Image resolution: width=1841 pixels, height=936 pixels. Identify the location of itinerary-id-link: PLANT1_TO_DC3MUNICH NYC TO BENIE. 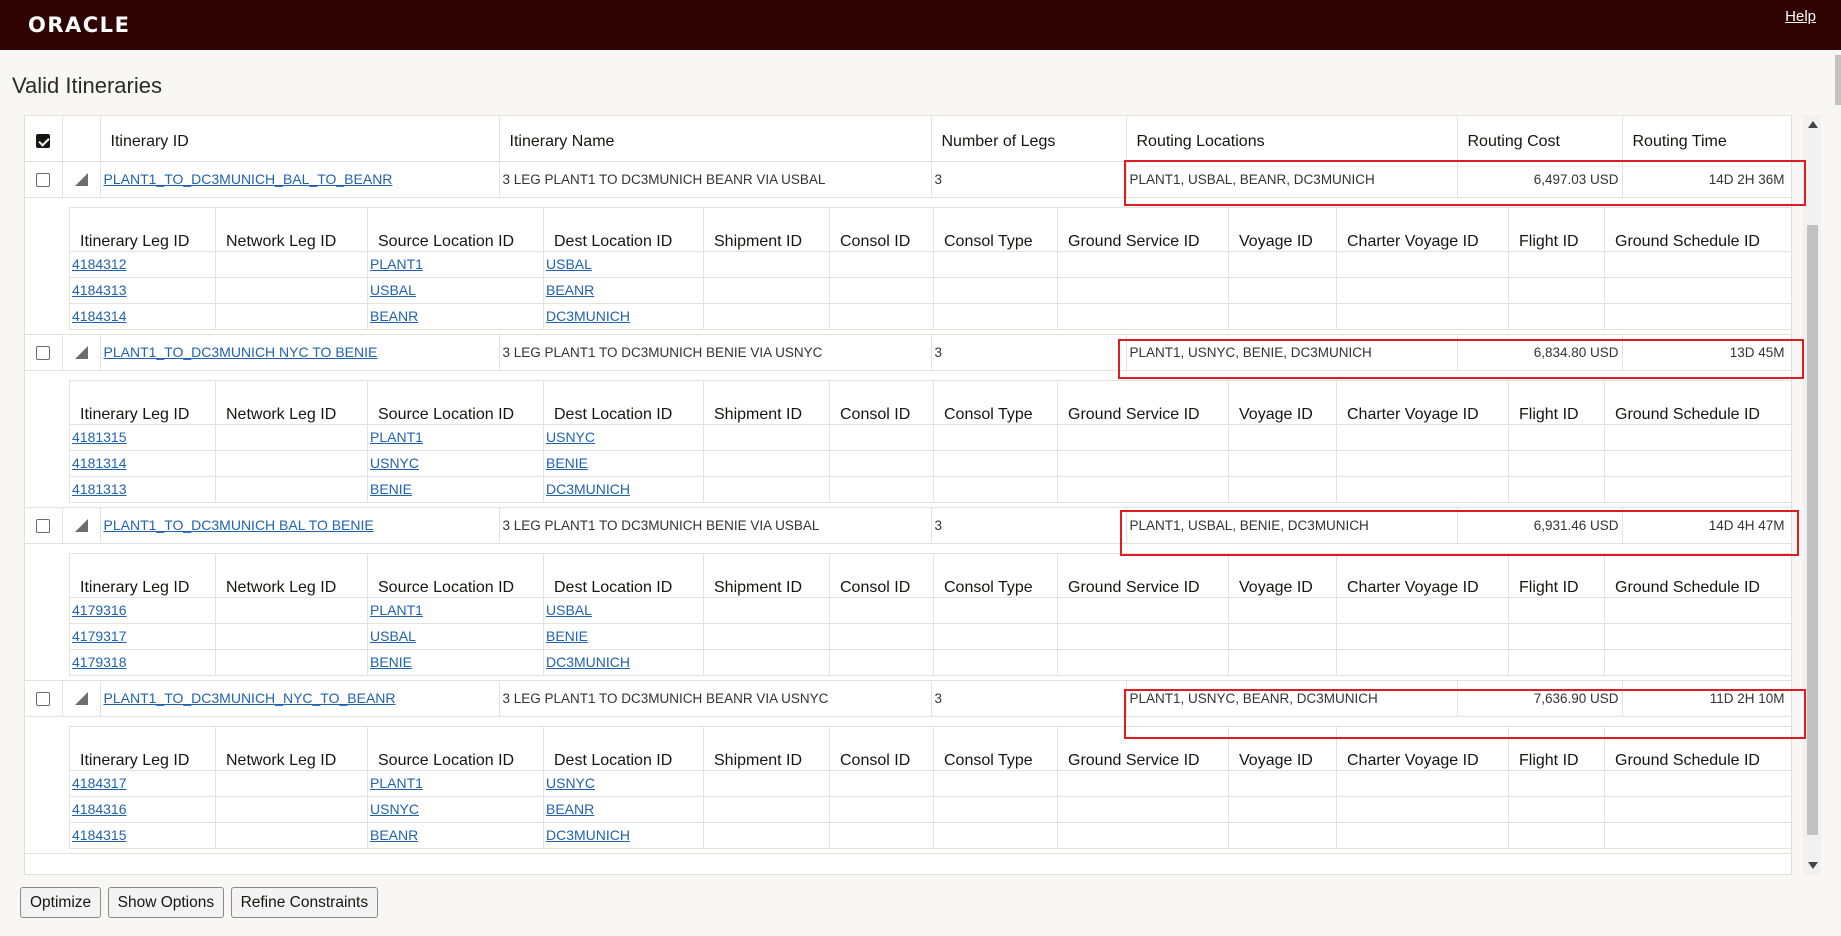
(241, 352).